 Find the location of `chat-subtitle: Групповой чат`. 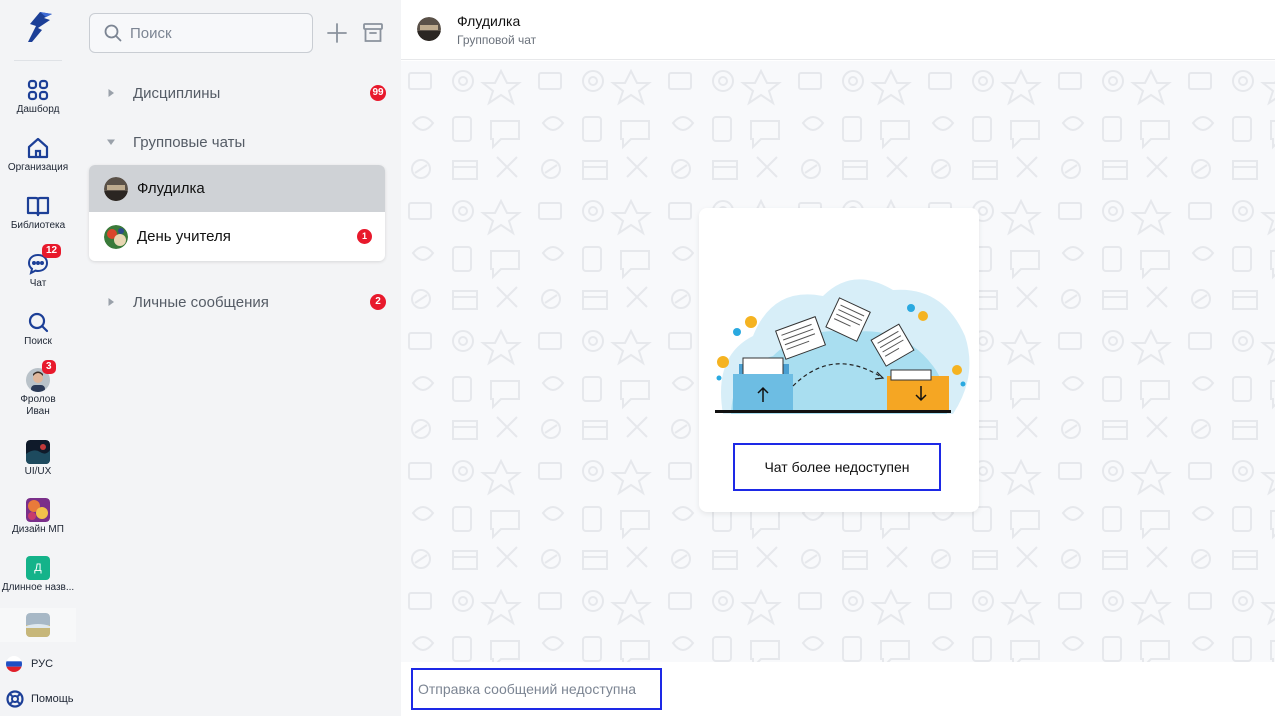

chat-subtitle: Групповой чат is located at coordinates (497, 40).